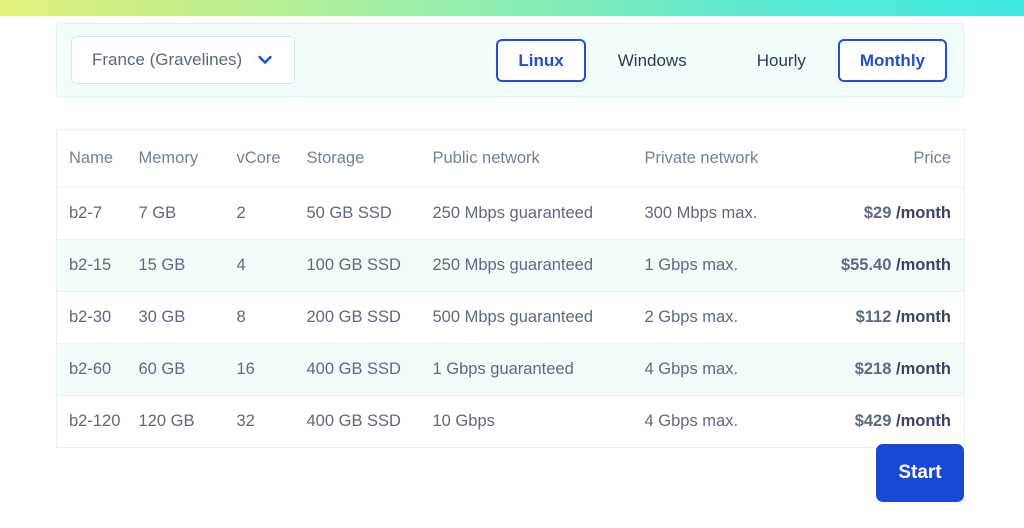 The image size is (1024, 528). Describe the element at coordinates (97, 369) in the screenshot. I see `cell-name: b2-60` at that location.